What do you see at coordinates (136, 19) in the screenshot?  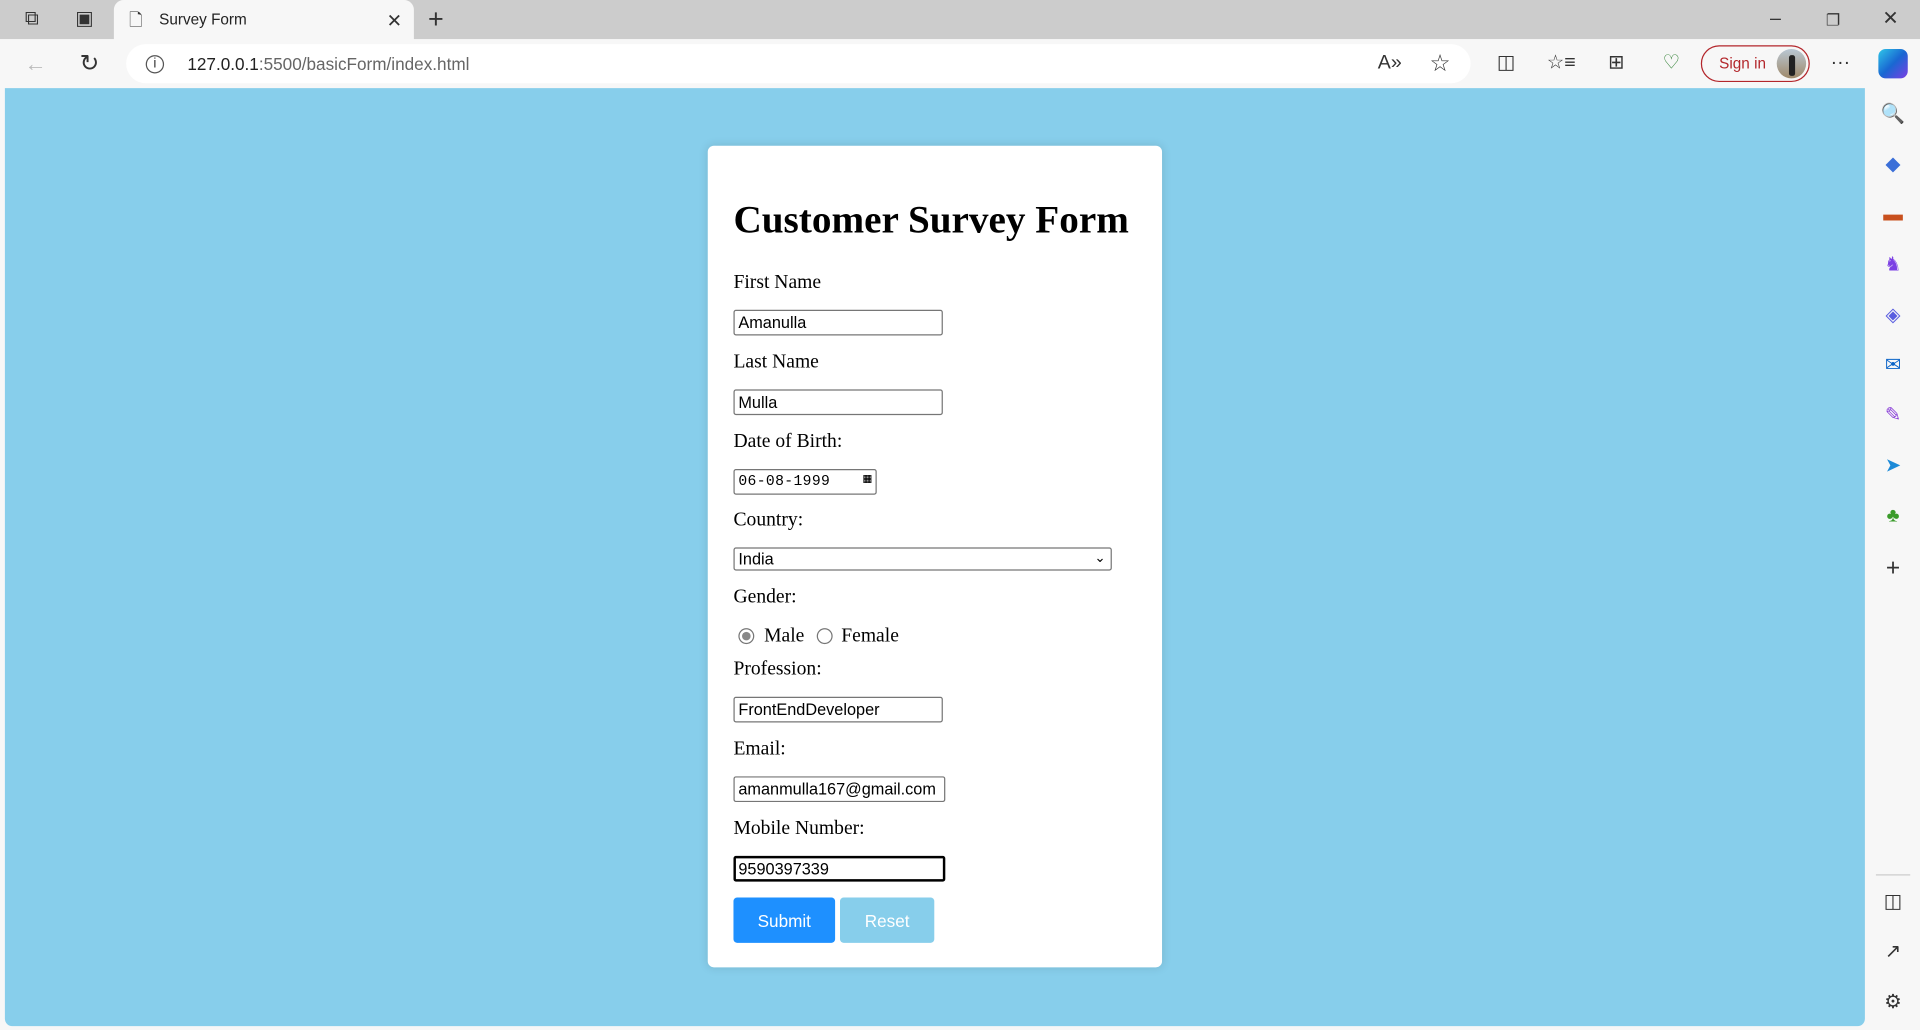 I see `page-icon: 🗋` at bounding box center [136, 19].